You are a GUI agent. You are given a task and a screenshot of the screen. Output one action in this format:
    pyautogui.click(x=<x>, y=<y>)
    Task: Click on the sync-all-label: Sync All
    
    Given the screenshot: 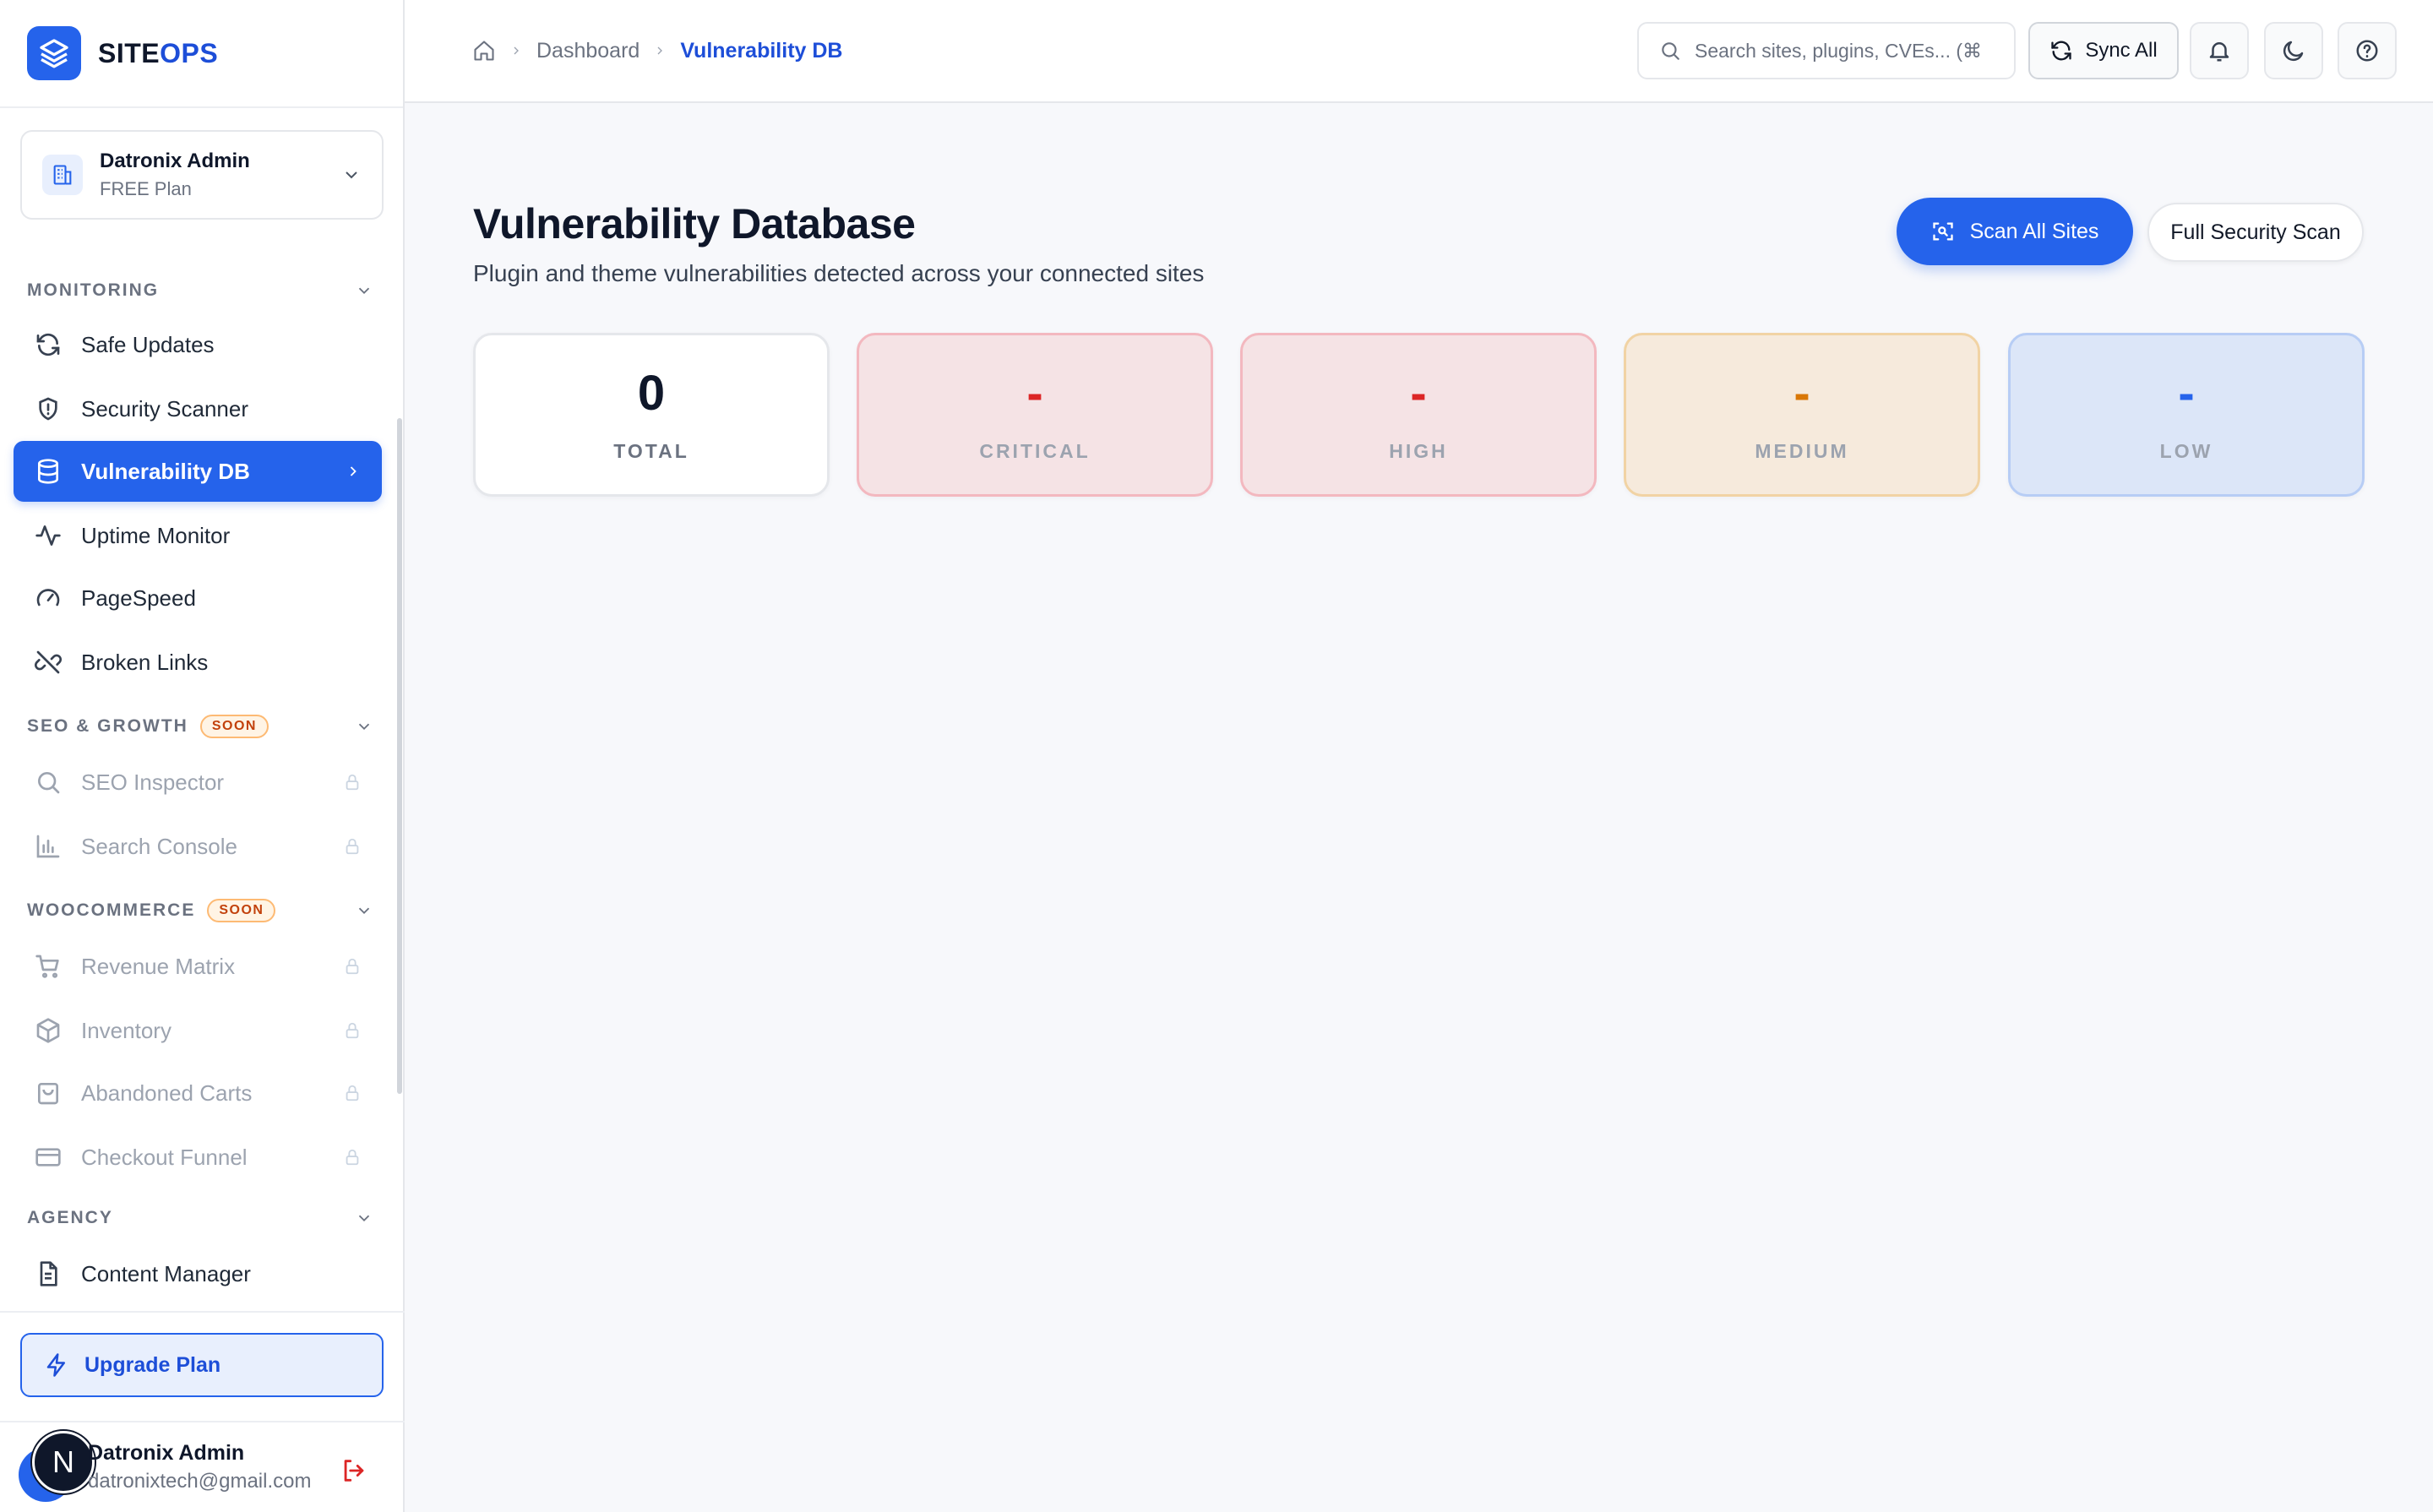 What is the action you would take?
    pyautogui.click(x=2121, y=50)
    